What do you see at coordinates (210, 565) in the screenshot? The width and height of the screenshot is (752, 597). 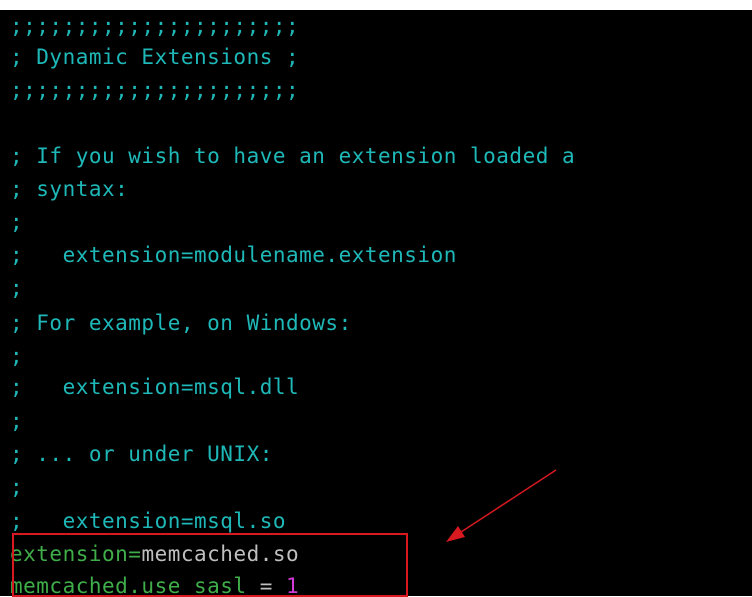 I see `highlight-box` at bounding box center [210, 565].